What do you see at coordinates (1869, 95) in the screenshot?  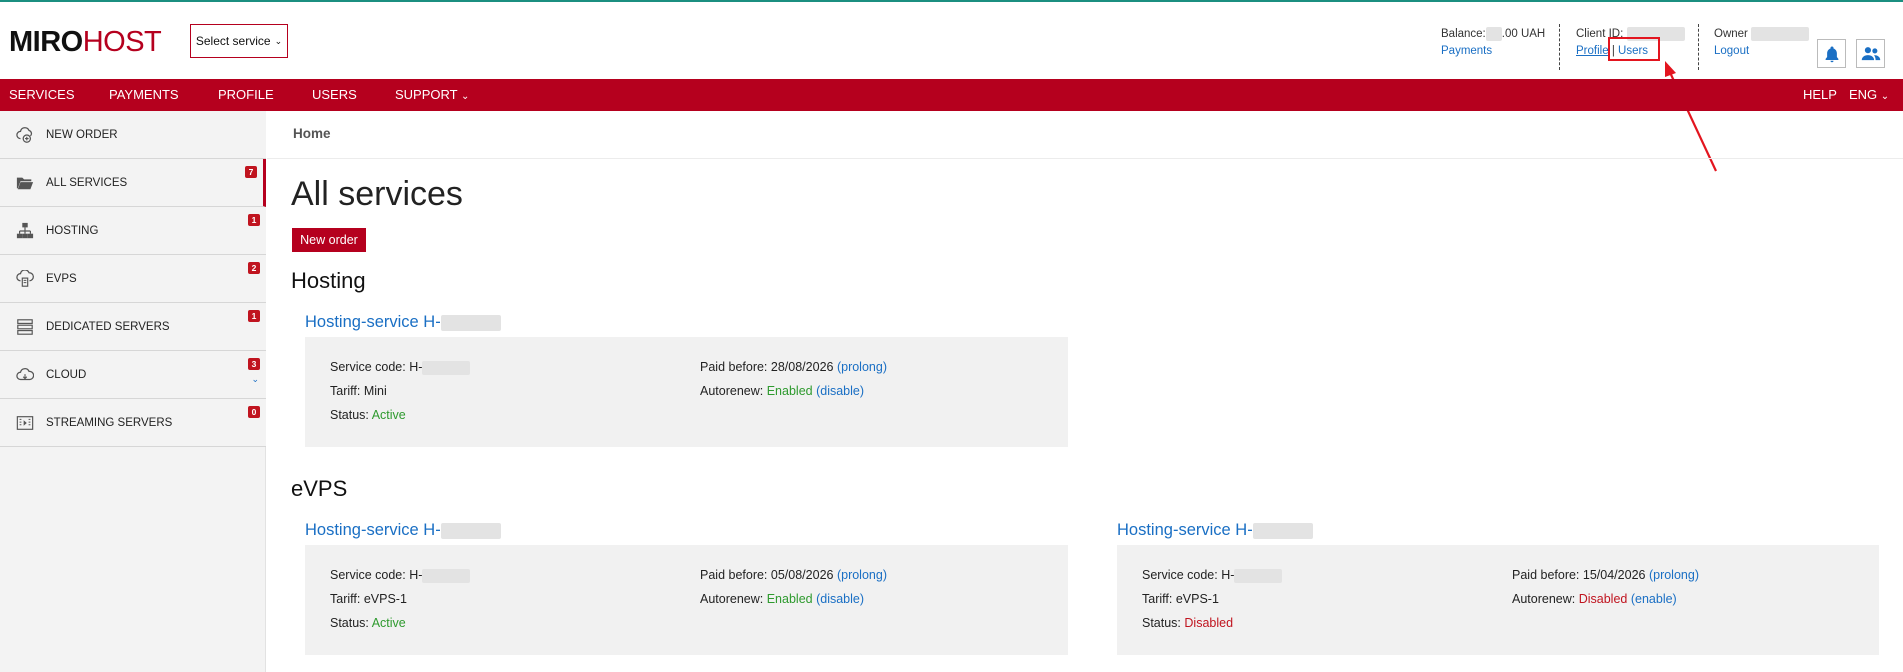 I see `language-selector: ENG ⌄` at bounding box center [1869, 95].